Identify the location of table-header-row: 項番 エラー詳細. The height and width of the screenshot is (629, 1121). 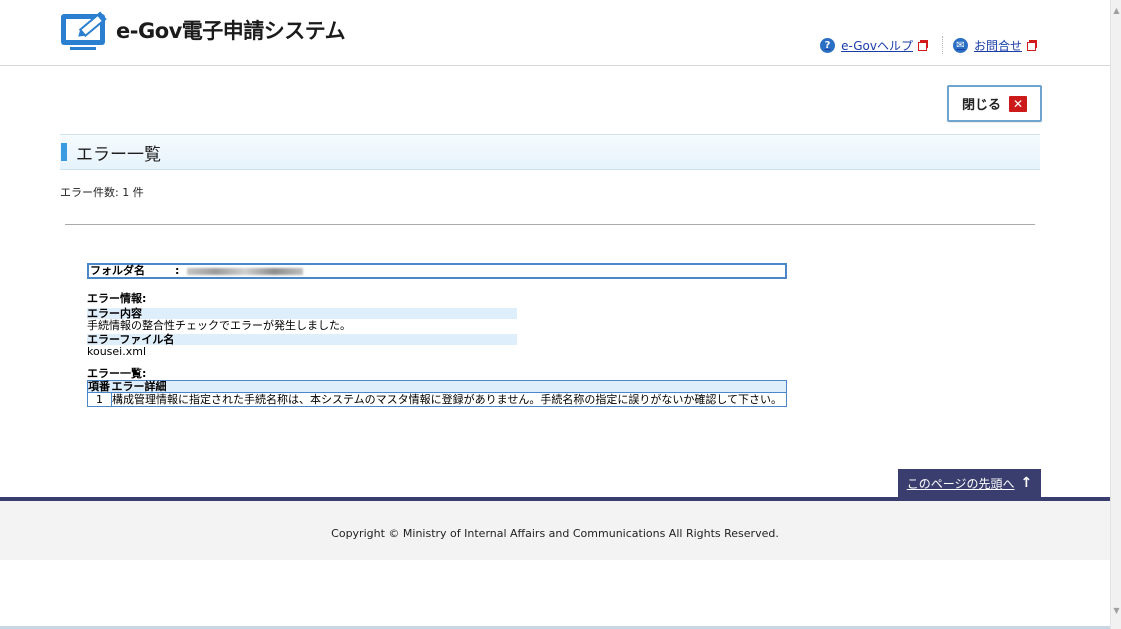
(437, 386).